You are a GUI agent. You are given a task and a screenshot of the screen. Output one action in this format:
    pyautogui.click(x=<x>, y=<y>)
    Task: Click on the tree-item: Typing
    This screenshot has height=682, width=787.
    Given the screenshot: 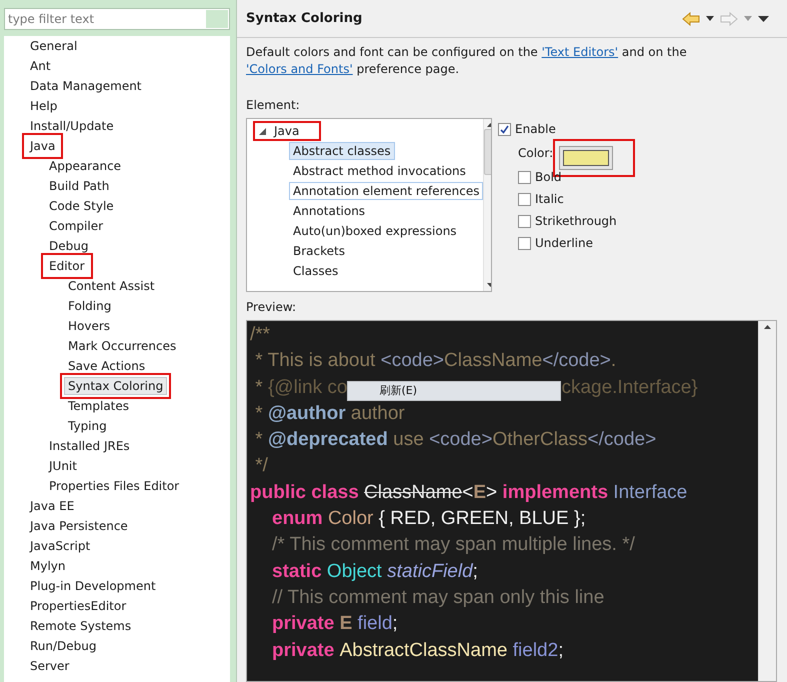 What is the action you would take?
    pyautogui.click(x=87, y=426)
    